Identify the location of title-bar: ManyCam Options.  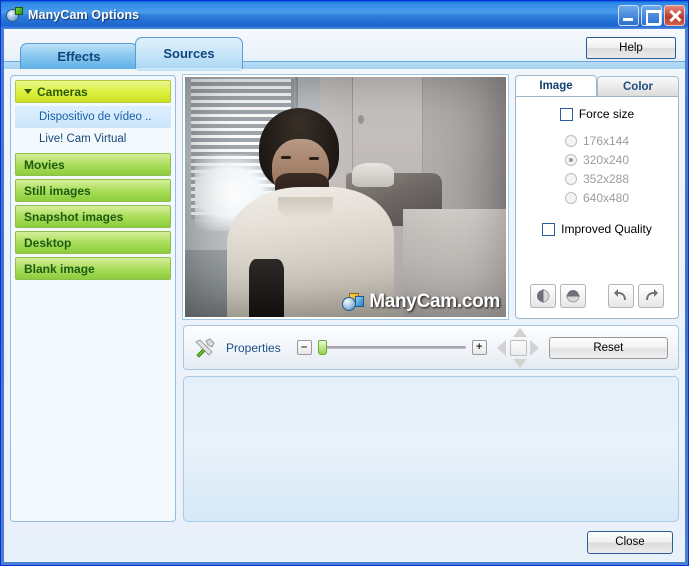
(344, 15).